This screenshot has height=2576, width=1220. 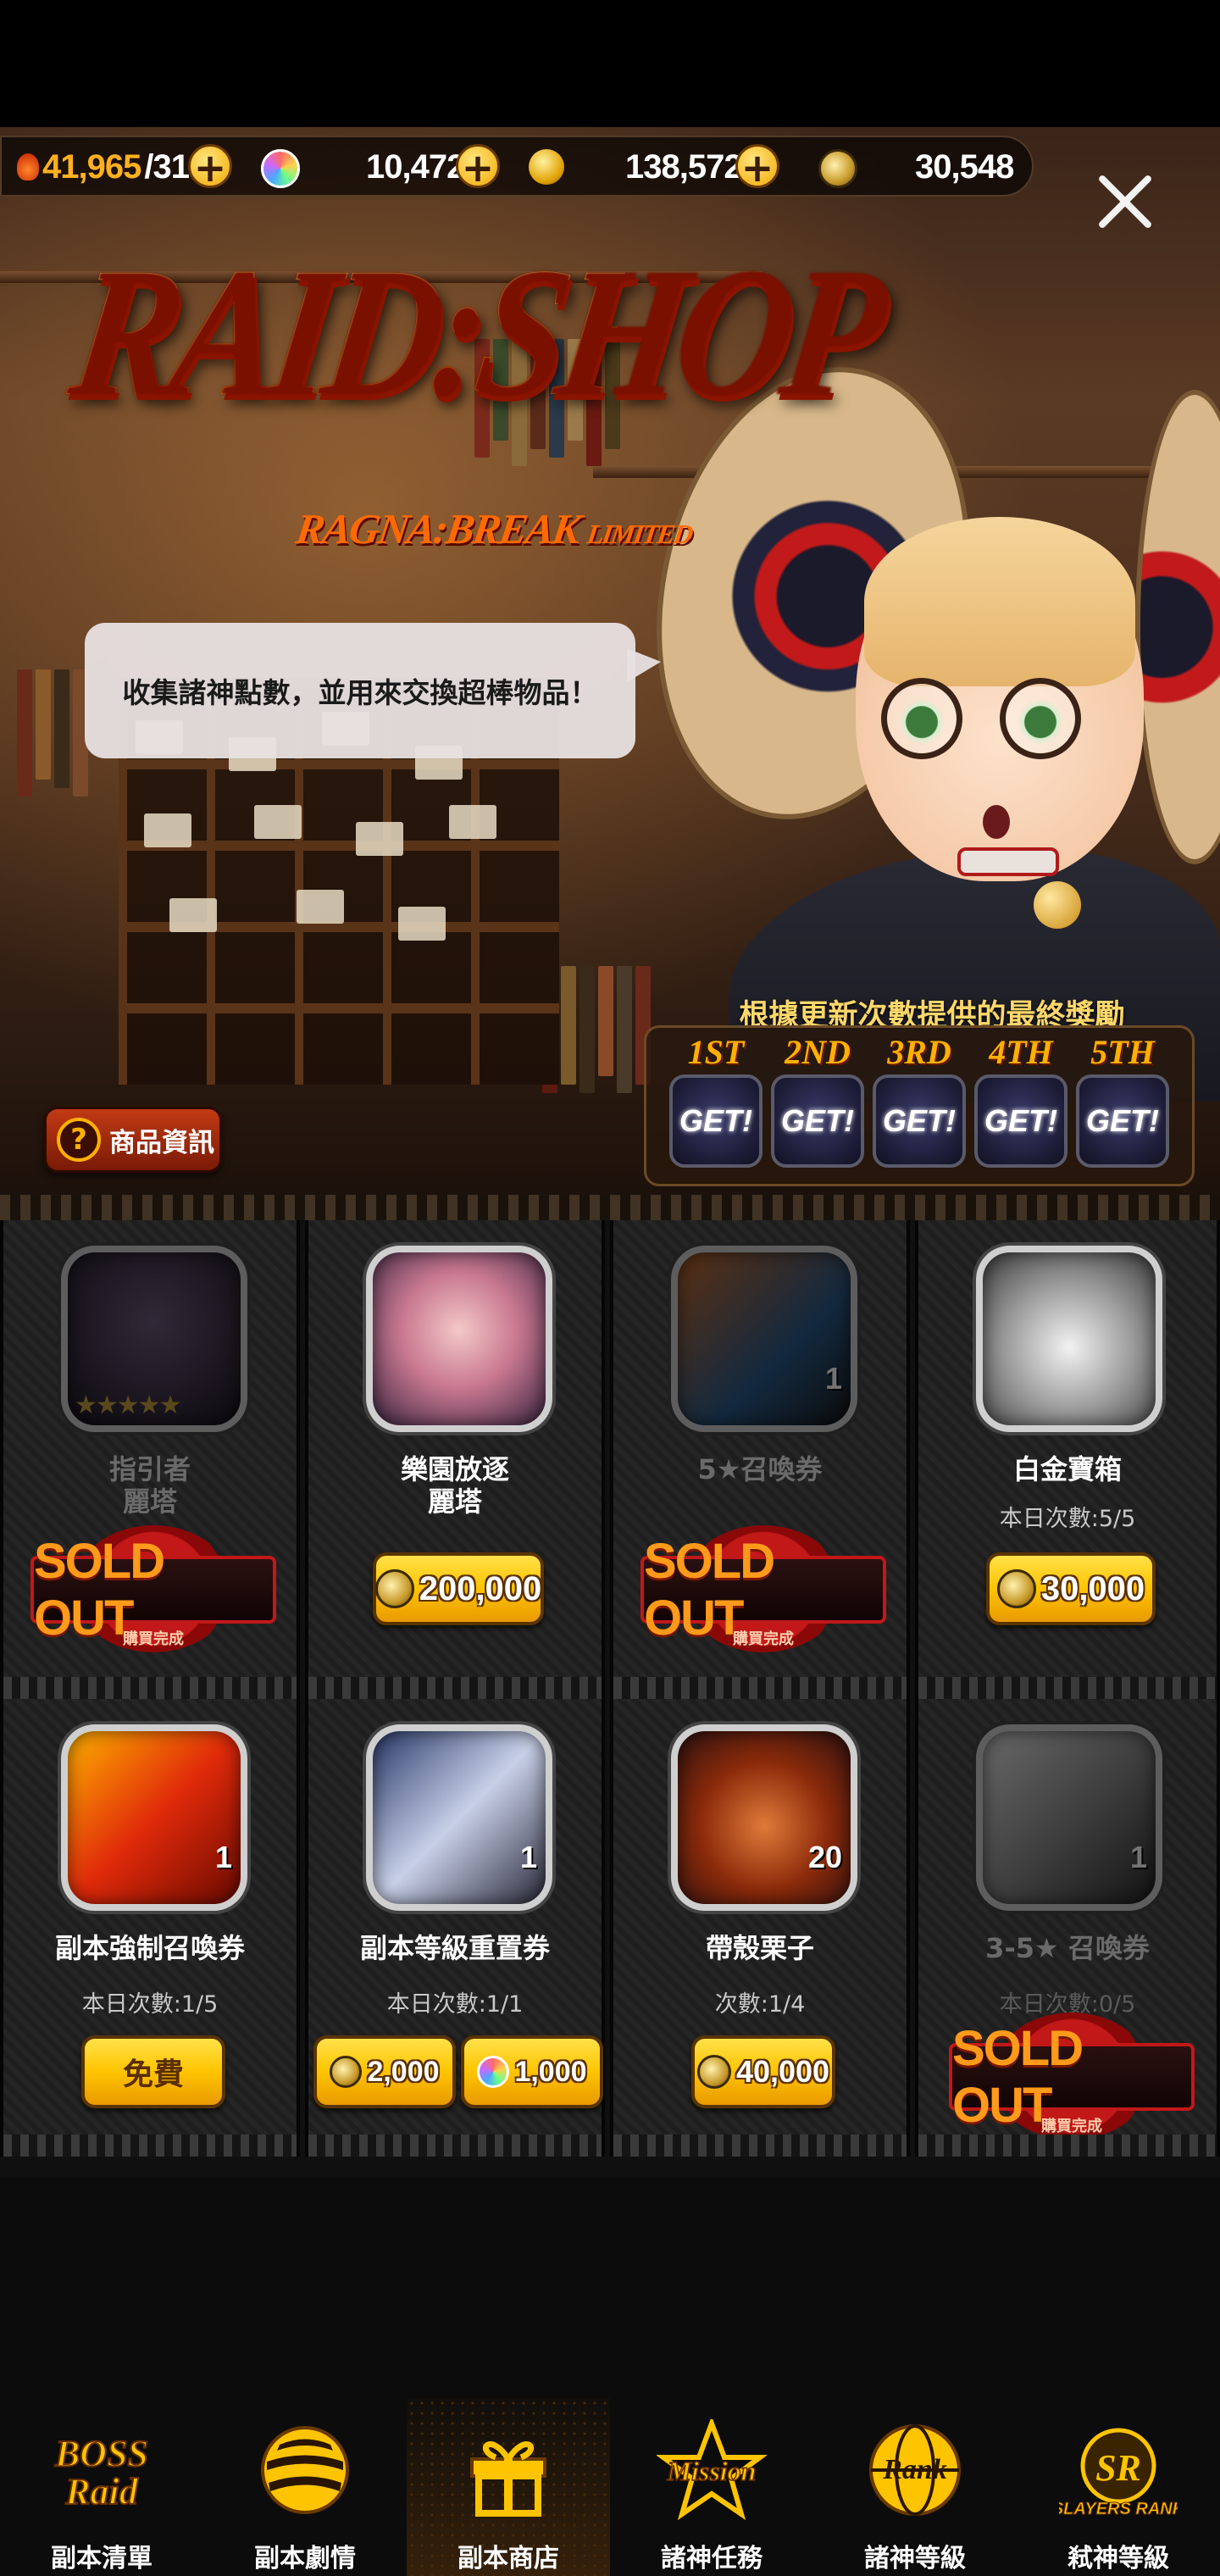 I want to click on close-button, so click(x=1125, y=201).